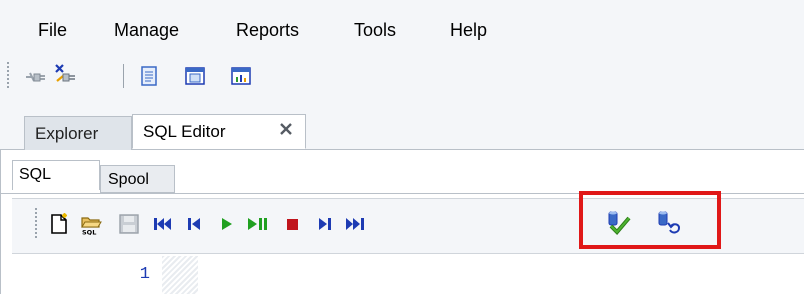 The height and width of the screenshot is (294, 804). What do you see at coordinates (0, 222) in the screenshot?
I see `pane-border` at bounding box center [0, 222].